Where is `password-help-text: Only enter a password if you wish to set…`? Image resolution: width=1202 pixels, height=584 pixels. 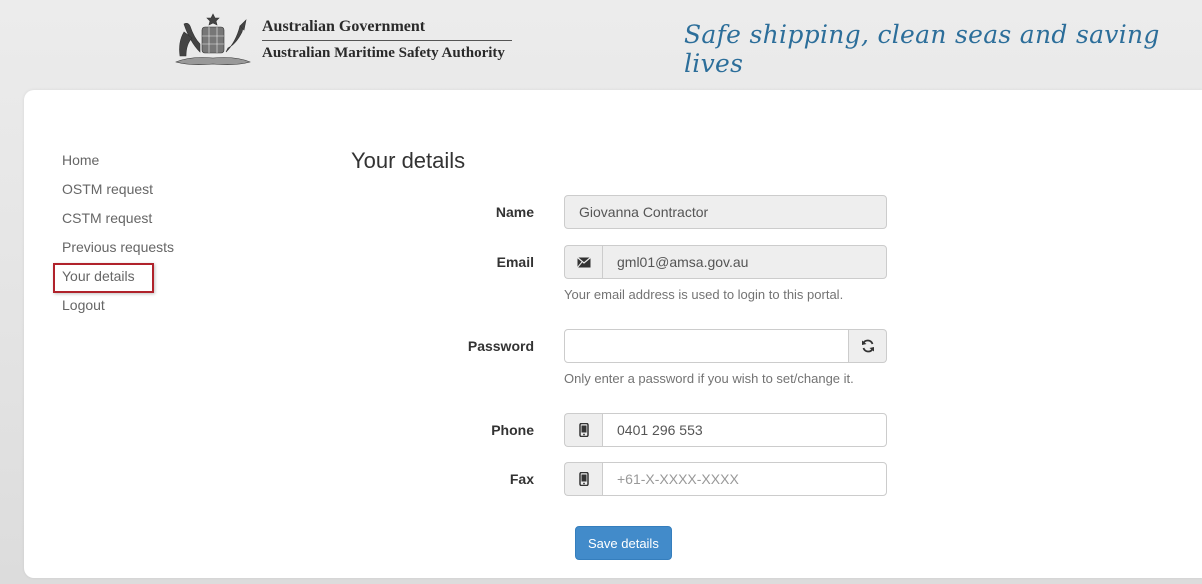
password-help-text: Only enter a password if you wish to set… is located at coordinates (709, 378).